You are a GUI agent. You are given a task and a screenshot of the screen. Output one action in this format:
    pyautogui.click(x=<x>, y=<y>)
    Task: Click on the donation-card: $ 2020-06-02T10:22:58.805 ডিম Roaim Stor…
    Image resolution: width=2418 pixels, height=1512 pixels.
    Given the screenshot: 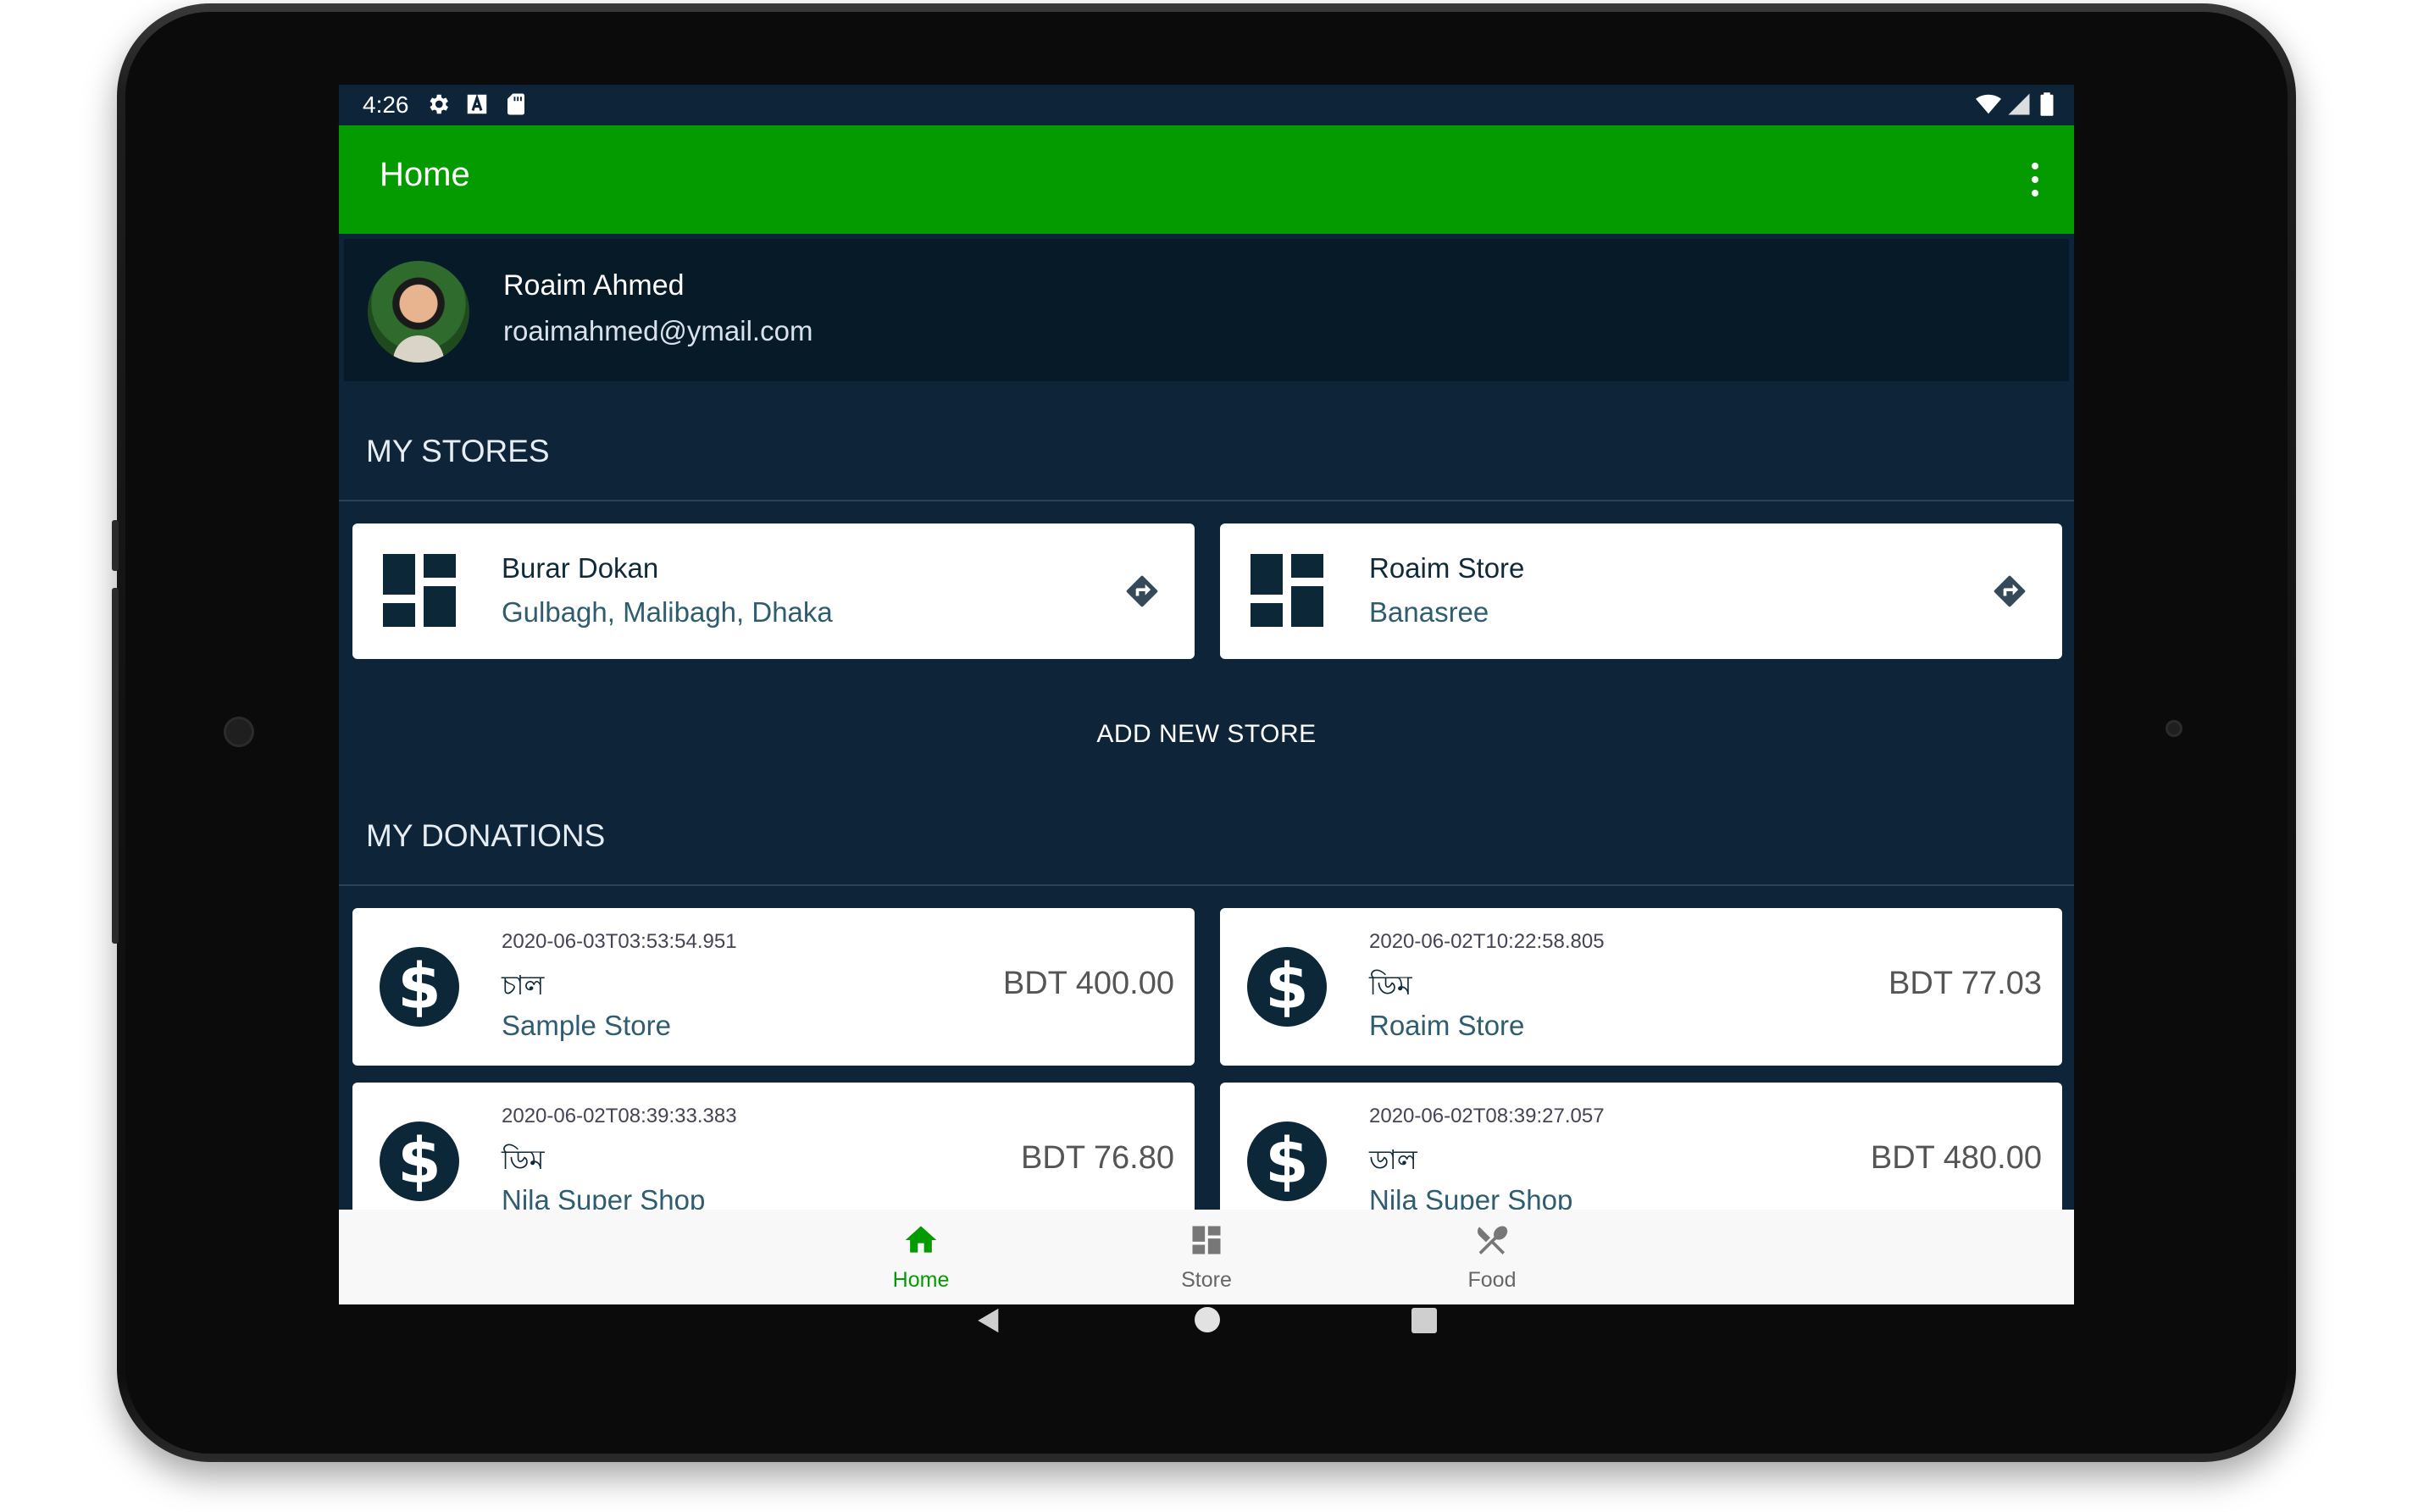 What is the action you would take?
    pyautogui.click(x=1641, y=987)
    